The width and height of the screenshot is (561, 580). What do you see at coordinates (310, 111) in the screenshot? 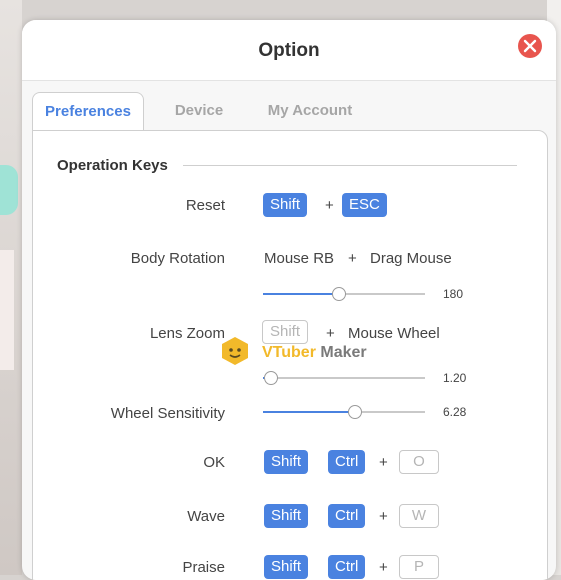
I see `tab-my-account: My Account` at bounding box center [310, 111].